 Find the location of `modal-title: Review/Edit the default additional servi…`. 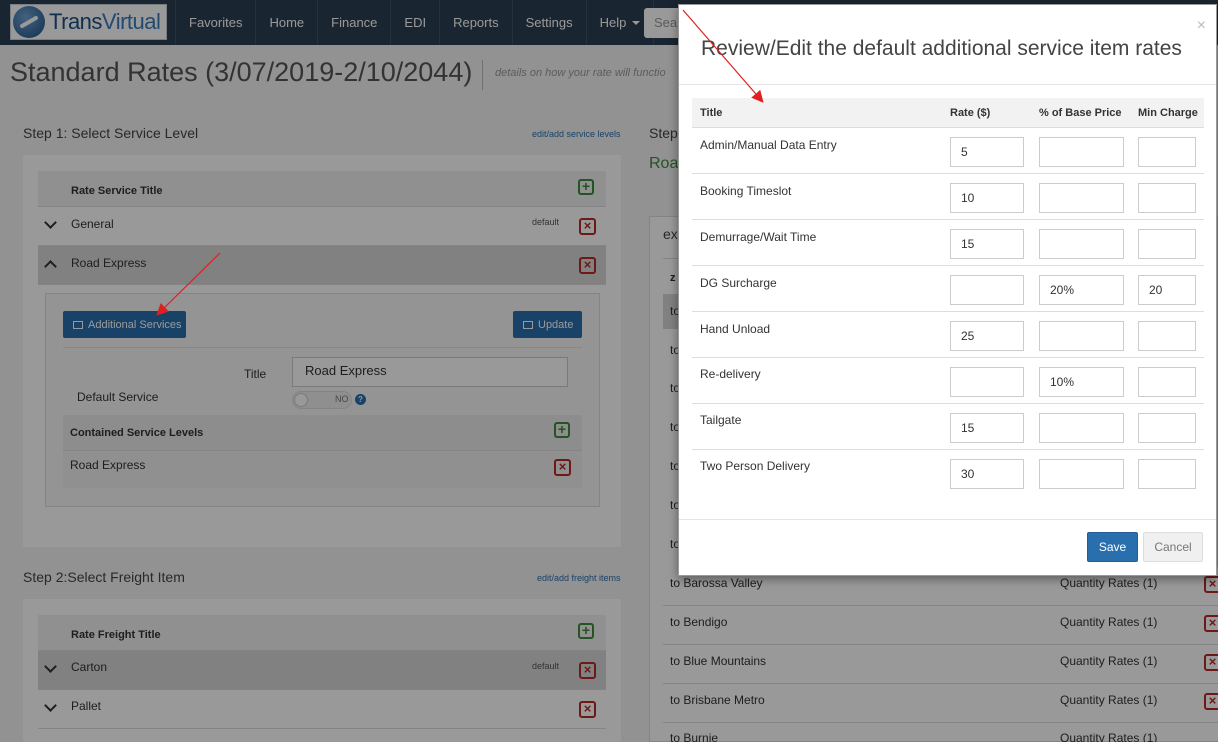

modal-title: Review/Edit the default additional servi… is located at coordinates (941, 48).